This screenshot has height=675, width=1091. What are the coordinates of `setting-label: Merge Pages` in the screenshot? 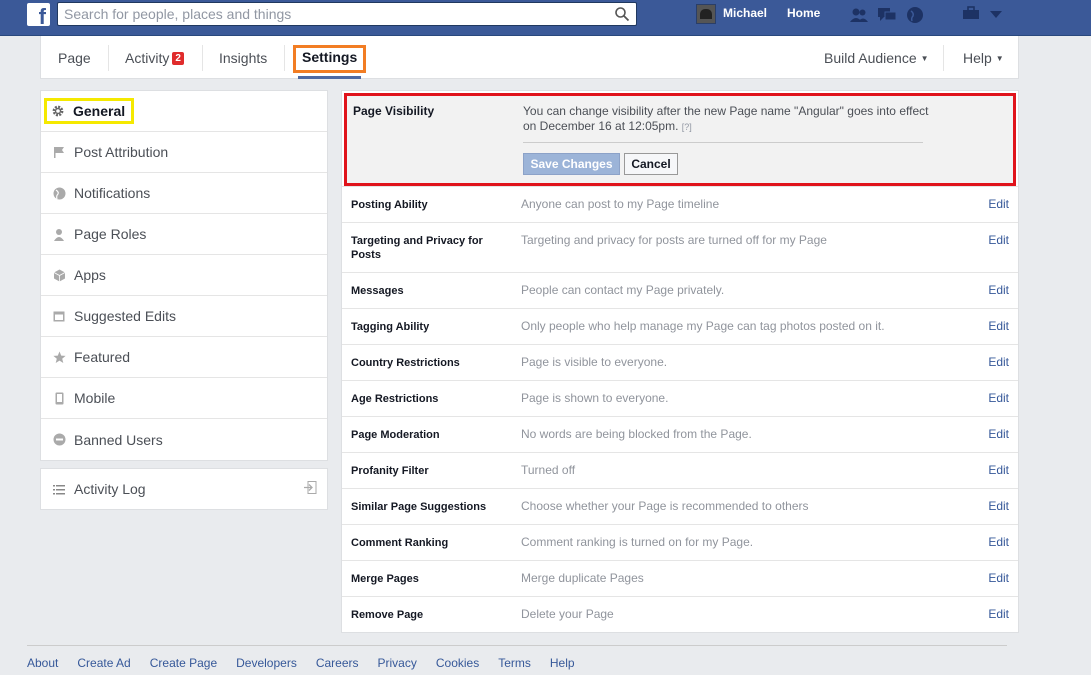 It's located at (385, 579).